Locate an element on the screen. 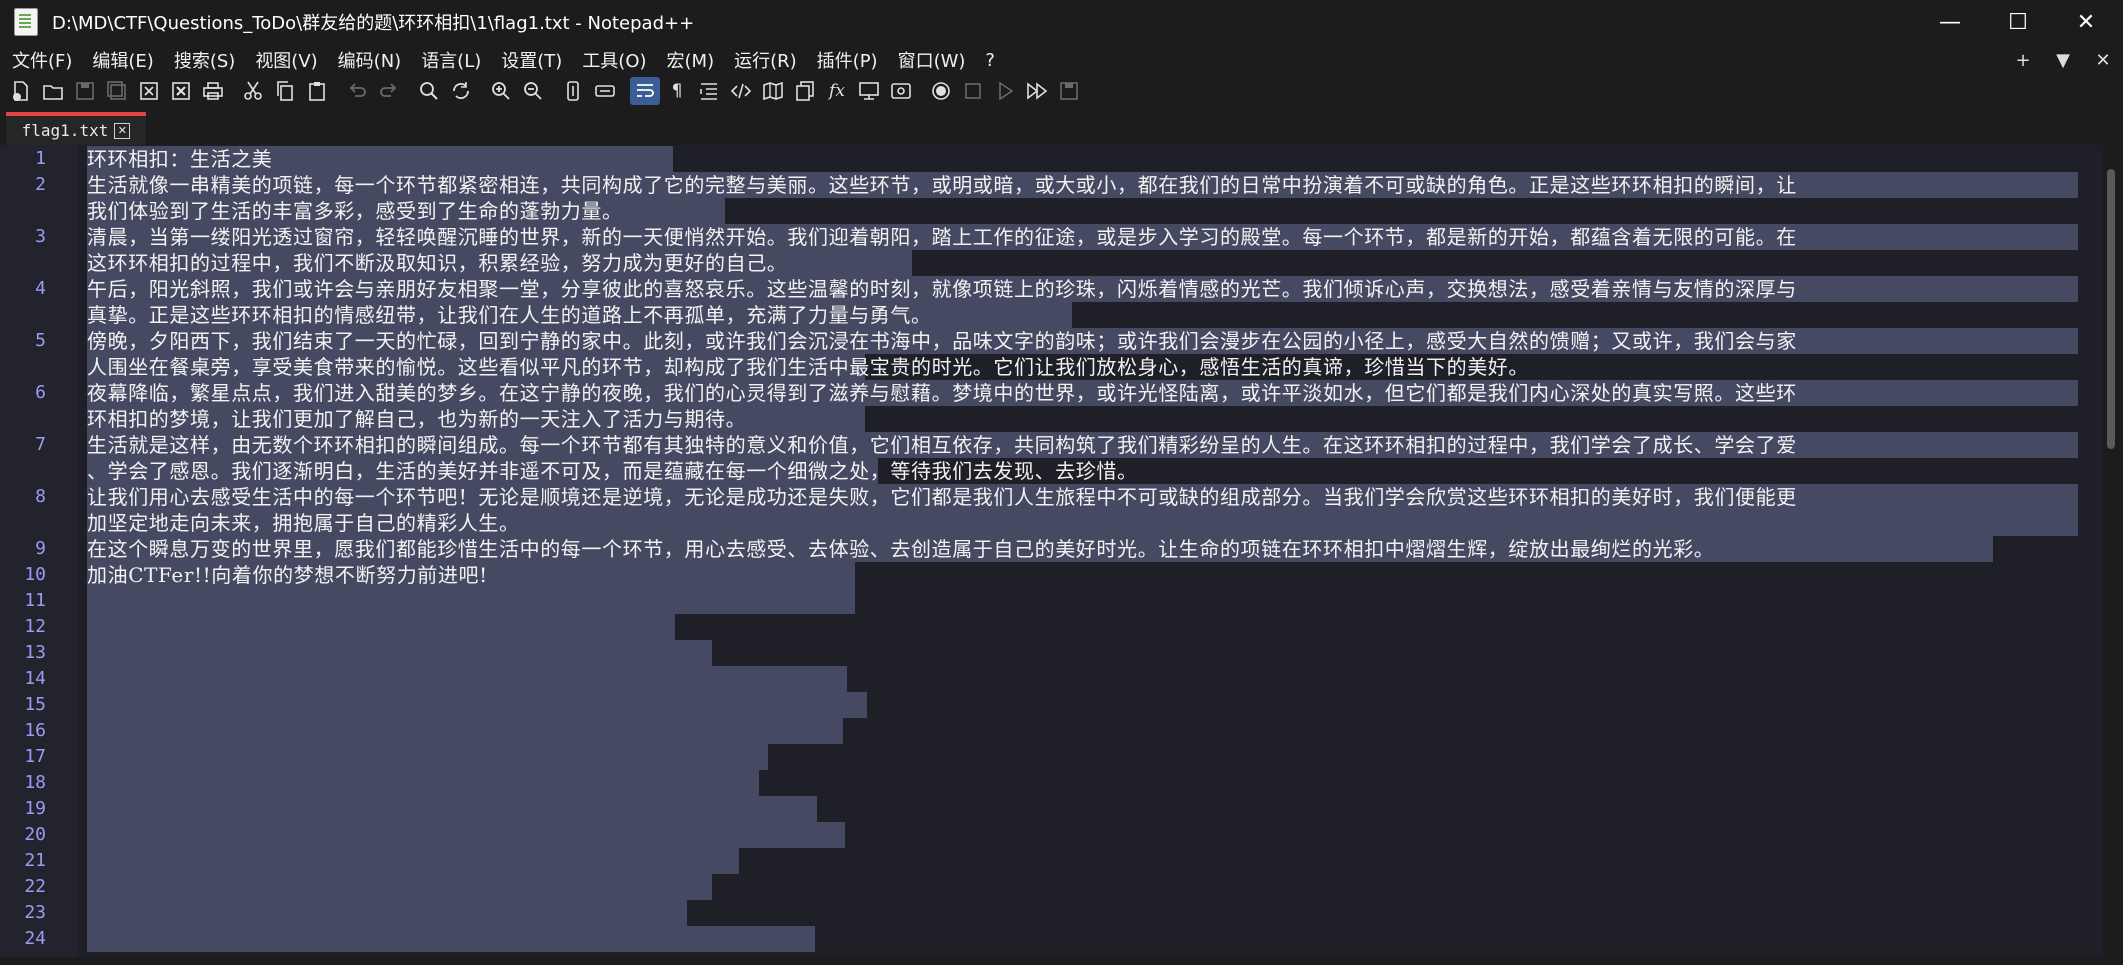 This screenshot has width=2123, height=965. maximize-button: ☐ is located at coordinates (2018, 22).